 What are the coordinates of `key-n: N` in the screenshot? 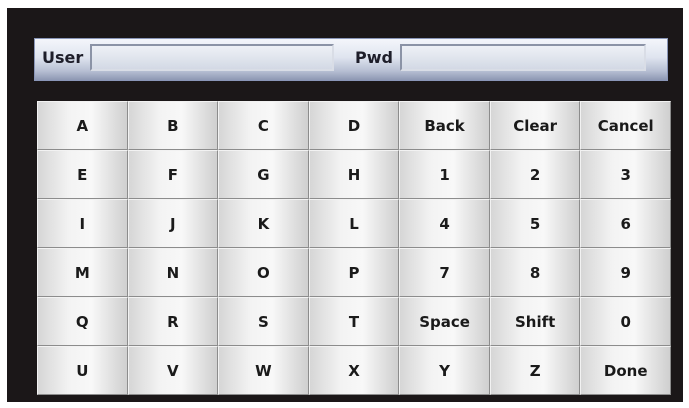 It's located at (173, 272).